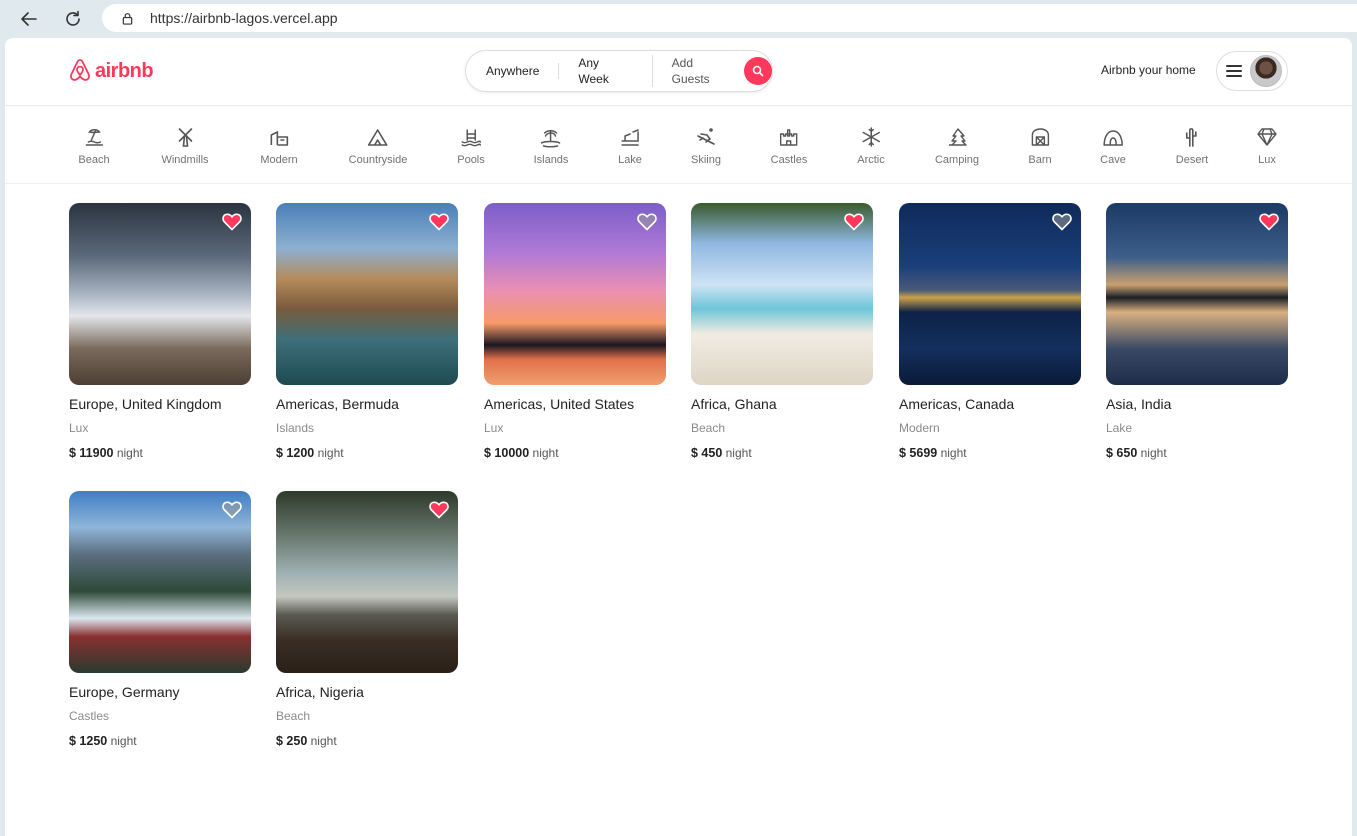 This screenshot has height=836, width=1357. I want to click on search-bar: Anywhere Any Week Add Guests, so click(619, 71).